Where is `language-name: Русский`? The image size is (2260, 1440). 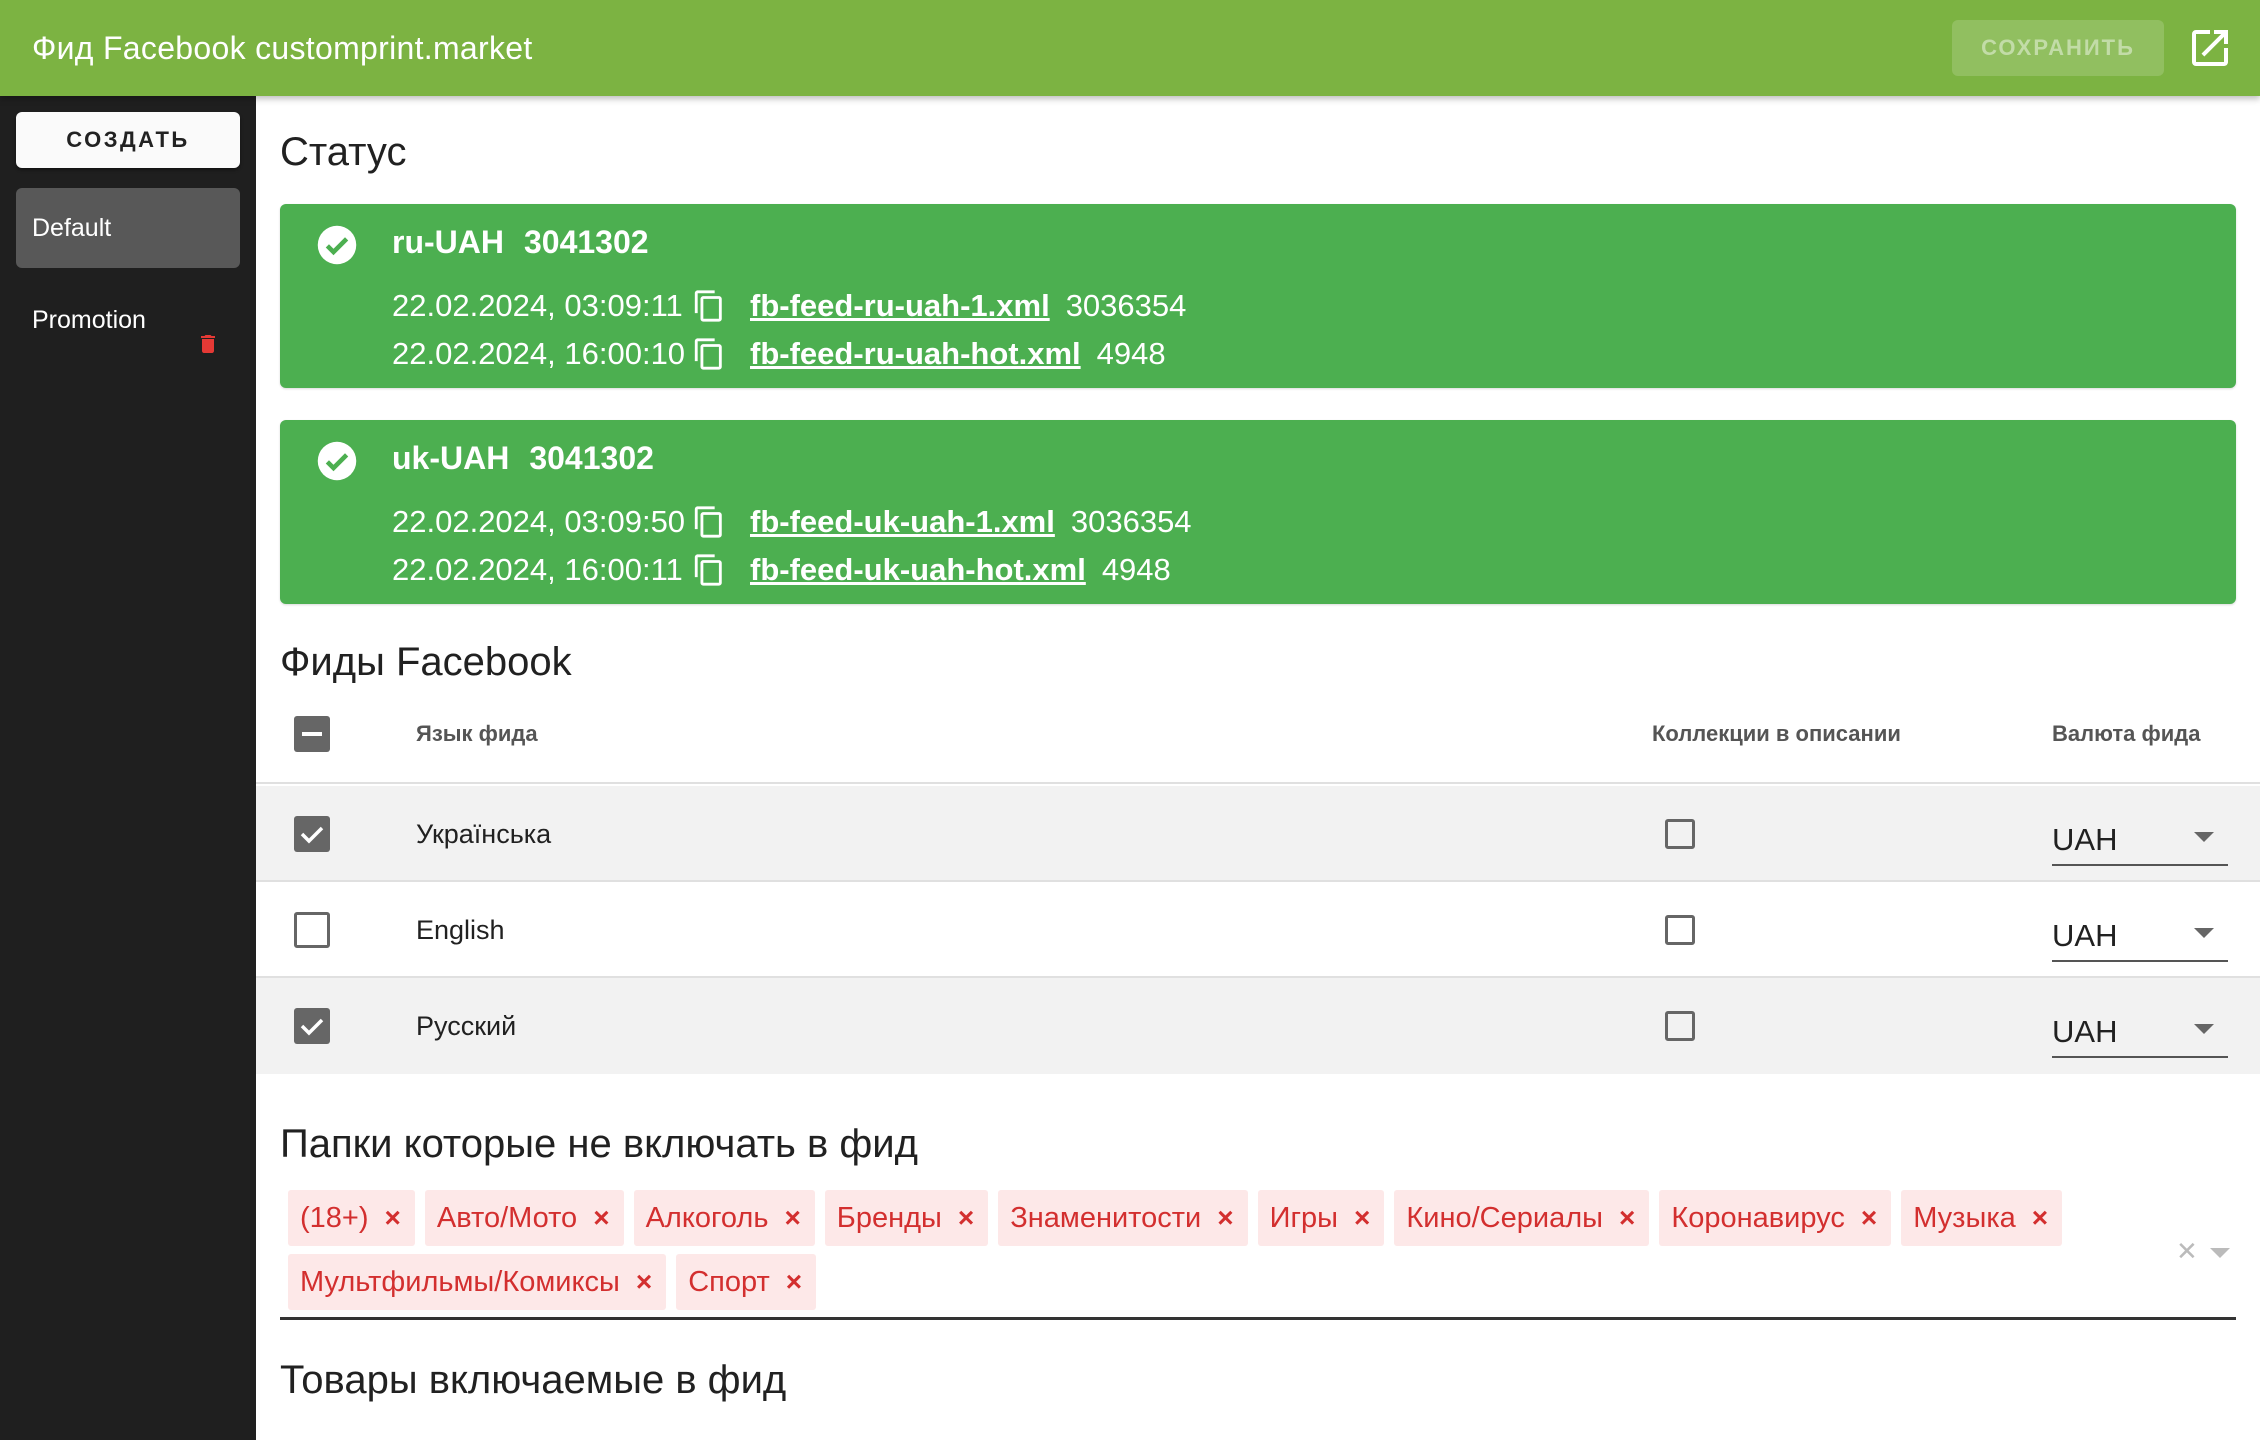 language-name: Русский is located at coordinates (466, 1026).